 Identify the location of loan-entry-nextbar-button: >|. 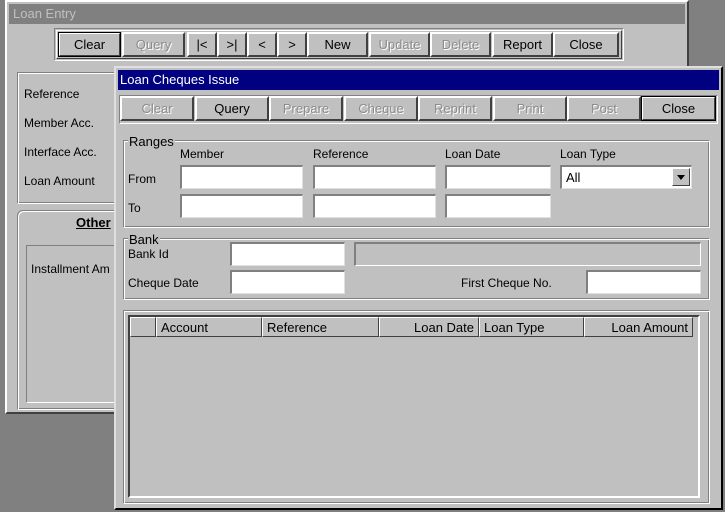
(232, 44).